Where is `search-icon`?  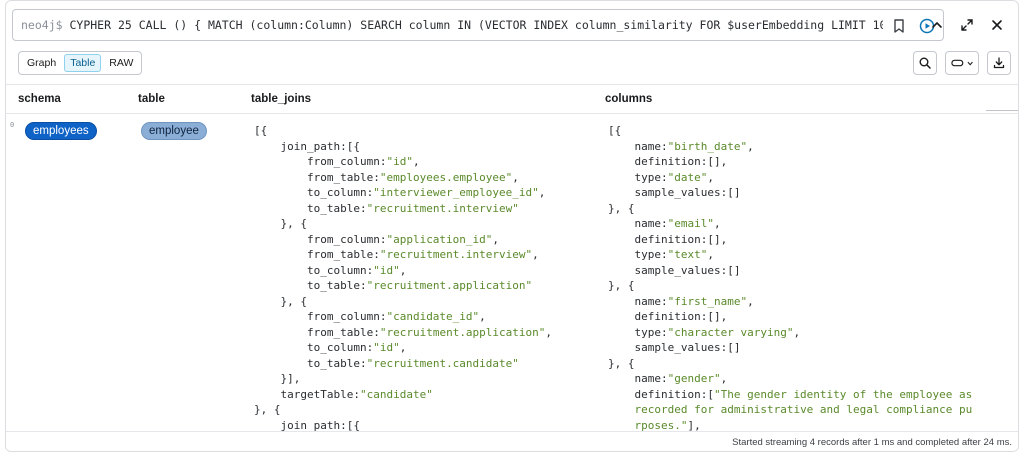
search-icon is located at coordinates (925, 63).